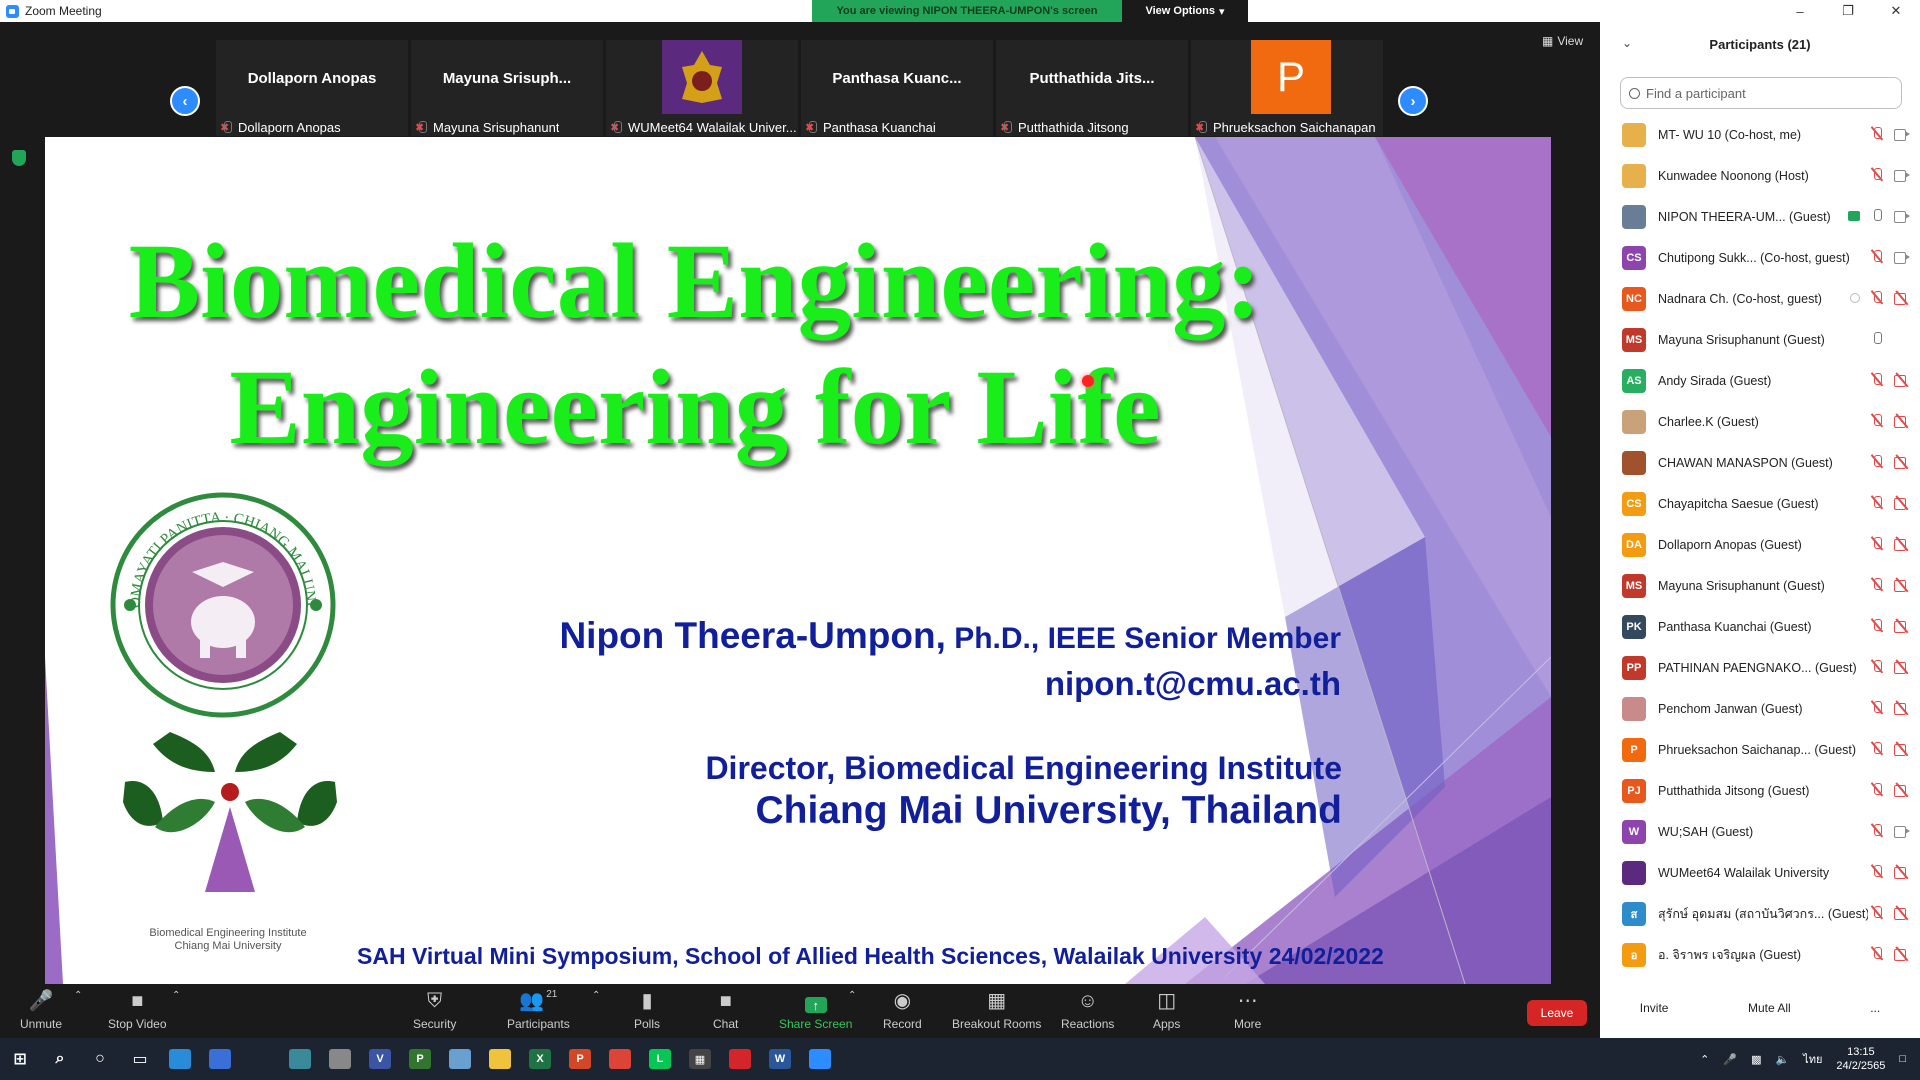  I want to click on participant-row: DA Dollaporn Anopas (Guest), so click(1760, 544).